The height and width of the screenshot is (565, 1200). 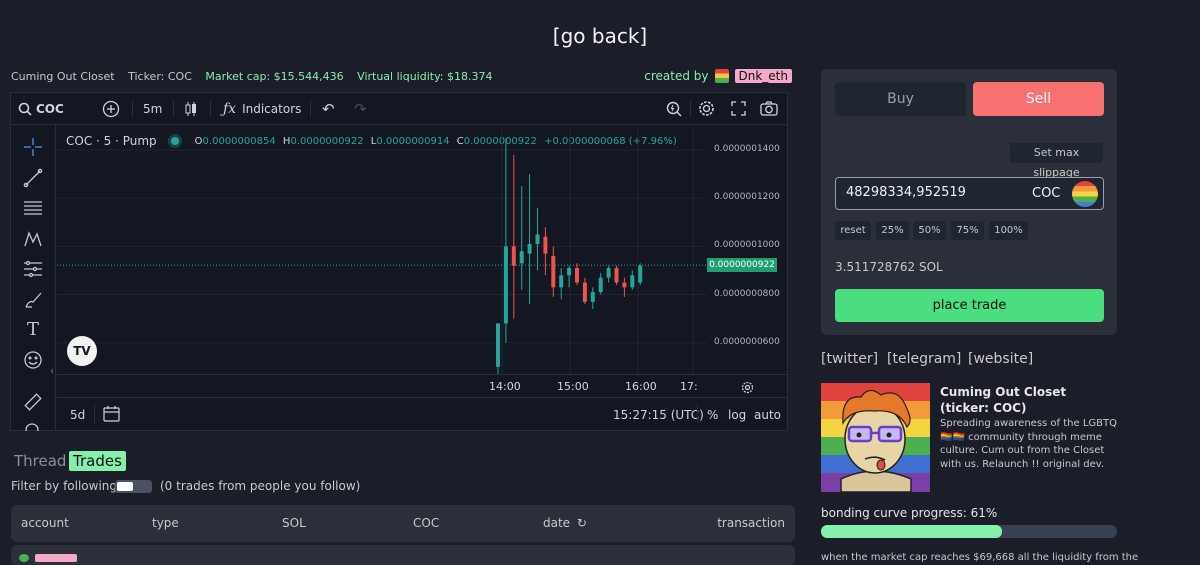 I want to click on y-tick-label: 0.0000000800, so click(x=747, y=293).